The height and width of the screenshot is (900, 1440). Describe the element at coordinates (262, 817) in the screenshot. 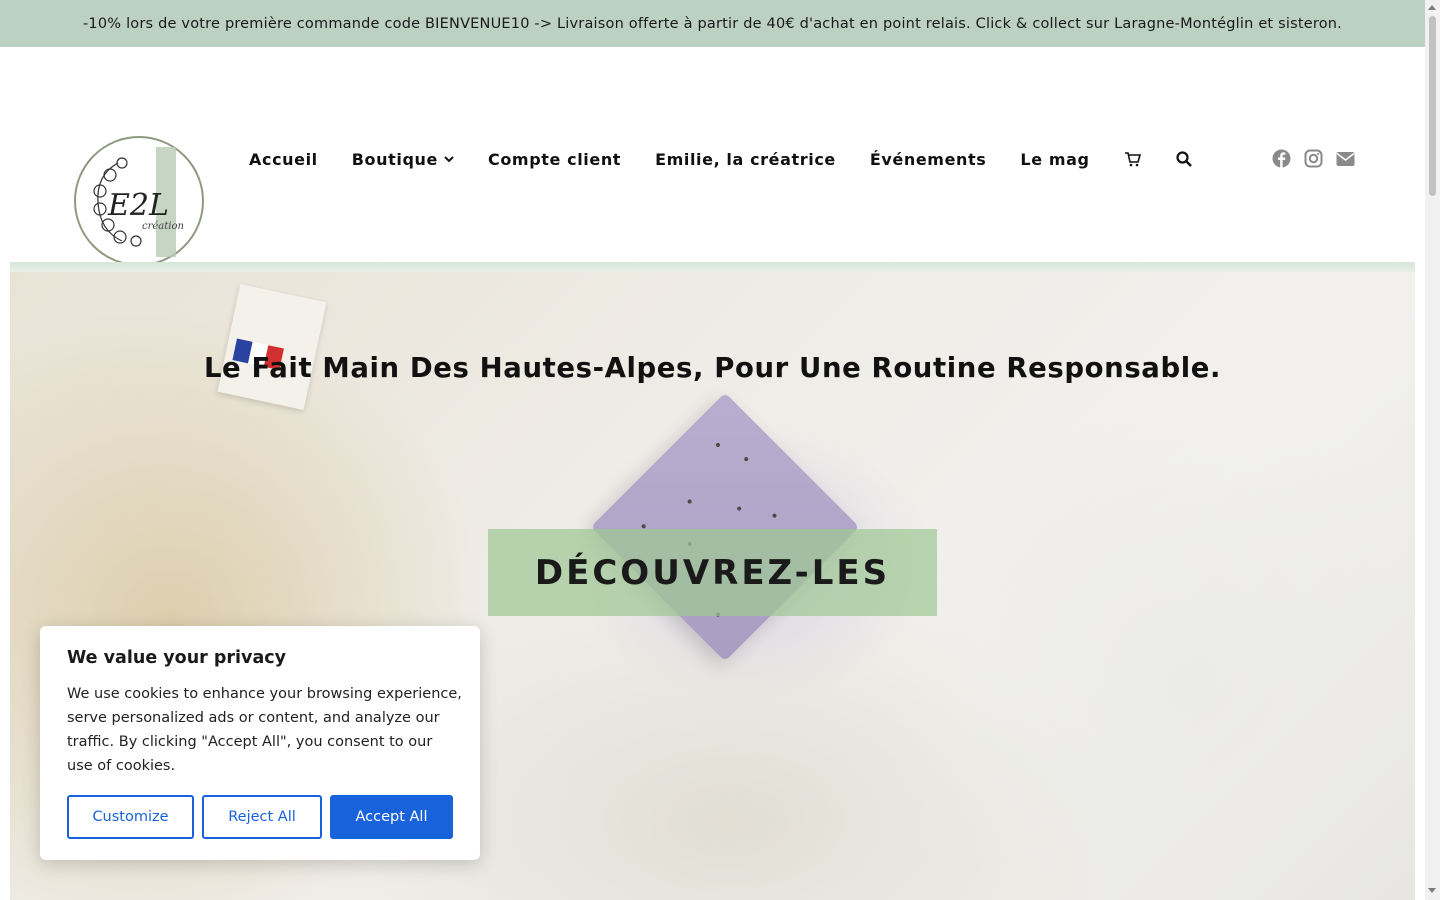

I see `reject-all-button: Reject All` at that location.